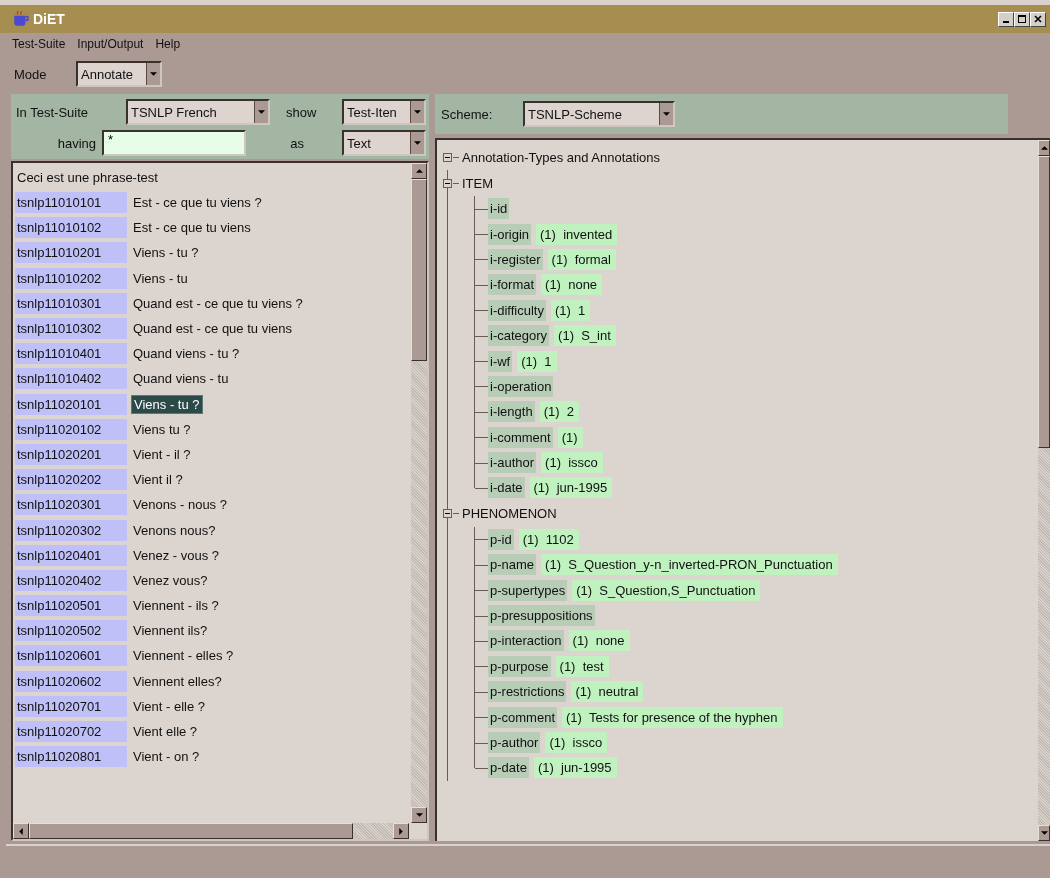  I want to click on item-id: tsnlp11020102, so click(71, 429).